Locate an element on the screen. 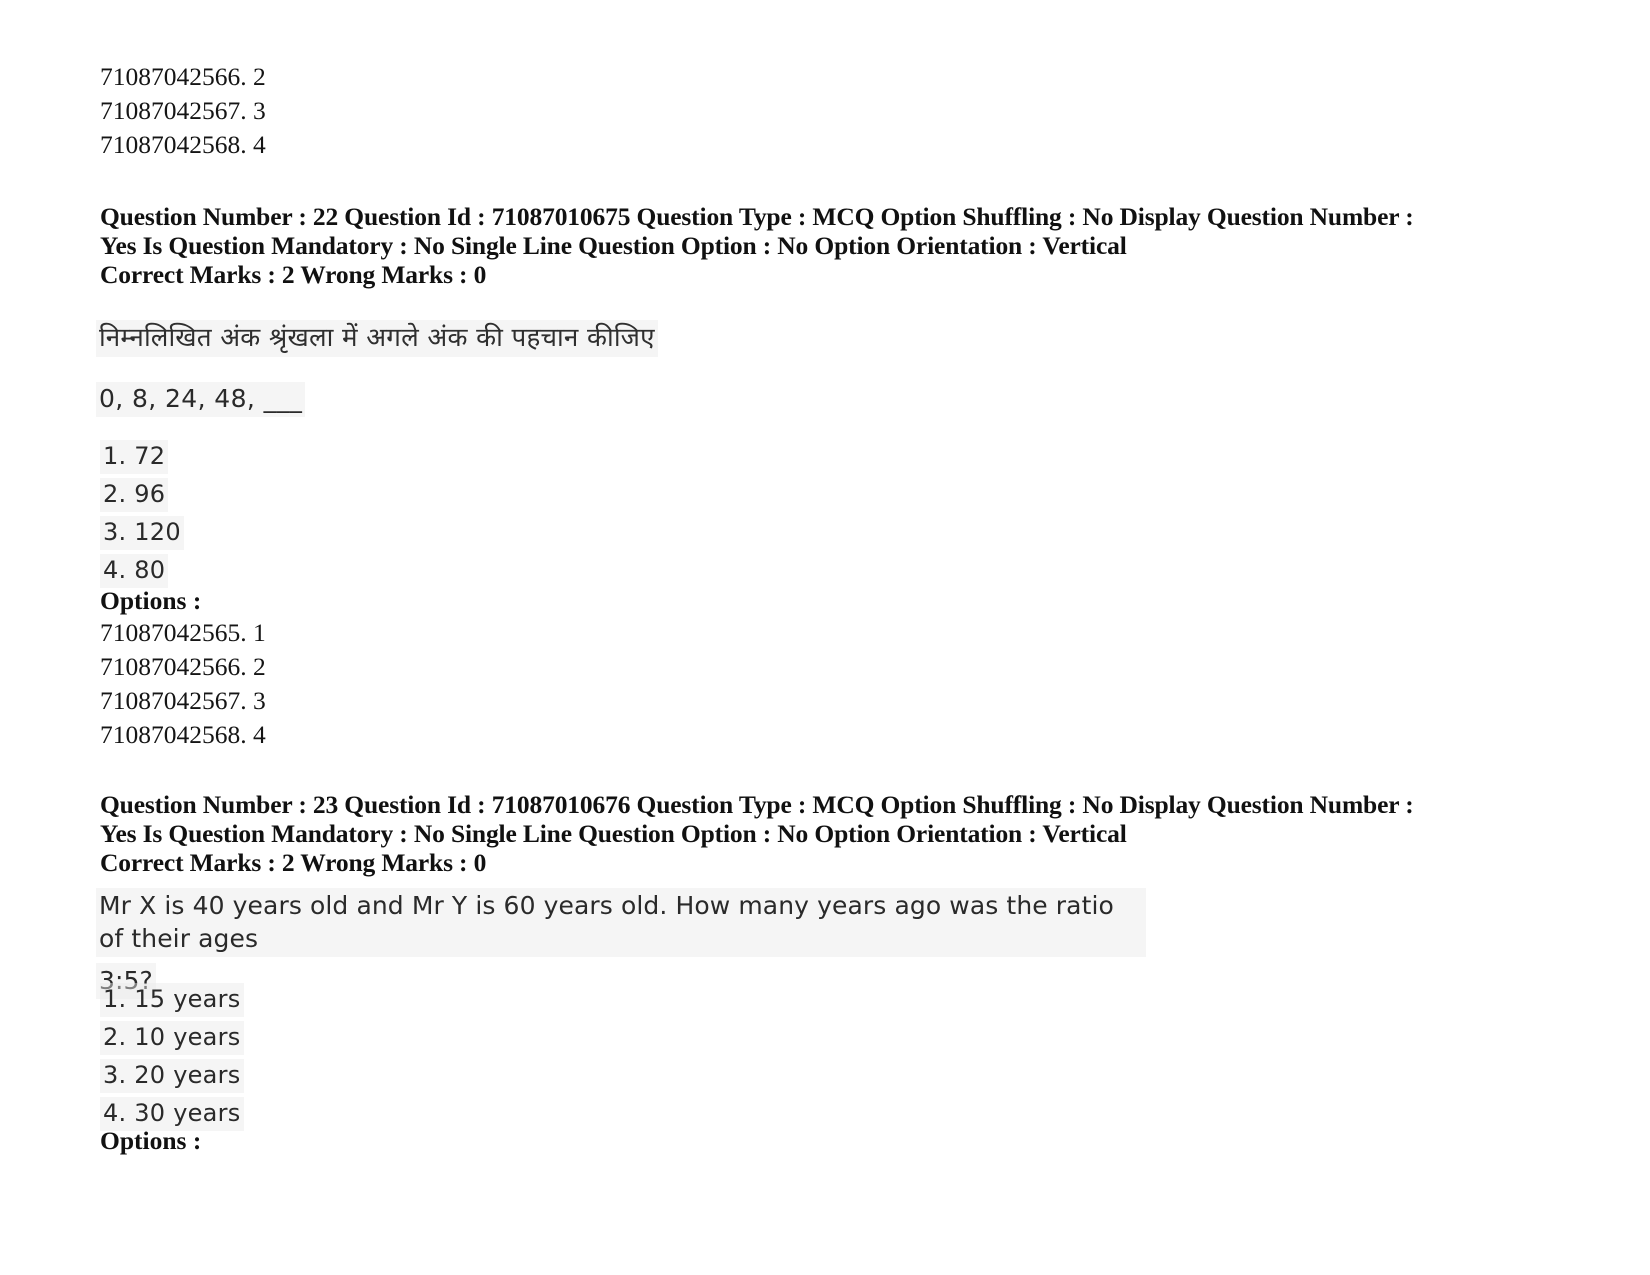  option-id-row: 71087042565. 1 is located at coordinates (183, 632).